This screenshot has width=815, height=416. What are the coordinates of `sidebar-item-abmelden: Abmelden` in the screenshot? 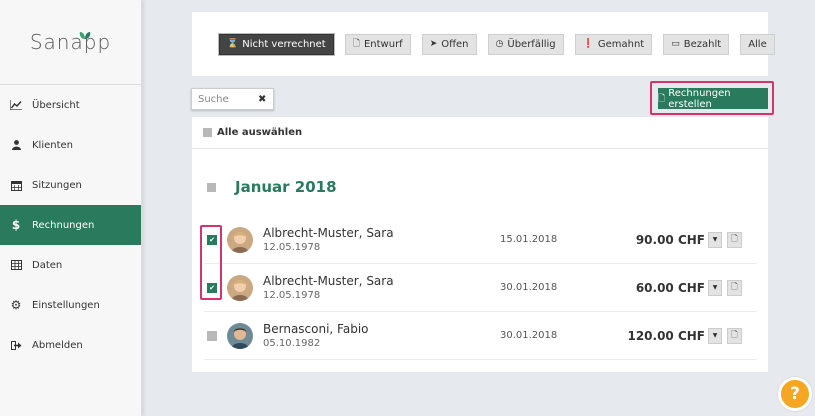 It's located at (70, 345).